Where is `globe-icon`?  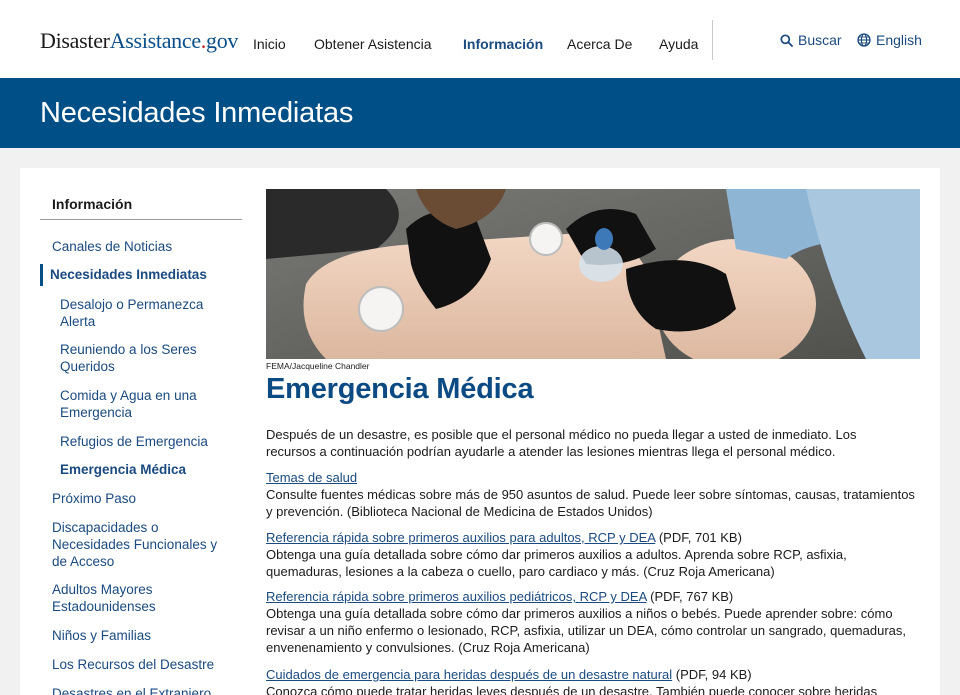 globe-icon is located at coordinates (864, 40).